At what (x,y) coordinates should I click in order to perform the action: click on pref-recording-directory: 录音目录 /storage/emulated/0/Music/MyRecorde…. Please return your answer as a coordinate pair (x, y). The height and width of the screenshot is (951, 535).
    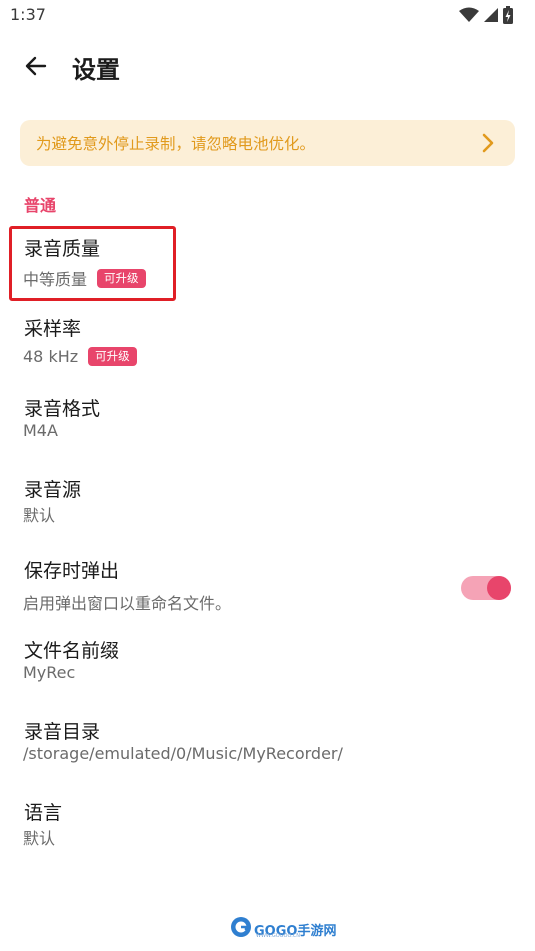
    Looking at the image, I should click on (267, 749).